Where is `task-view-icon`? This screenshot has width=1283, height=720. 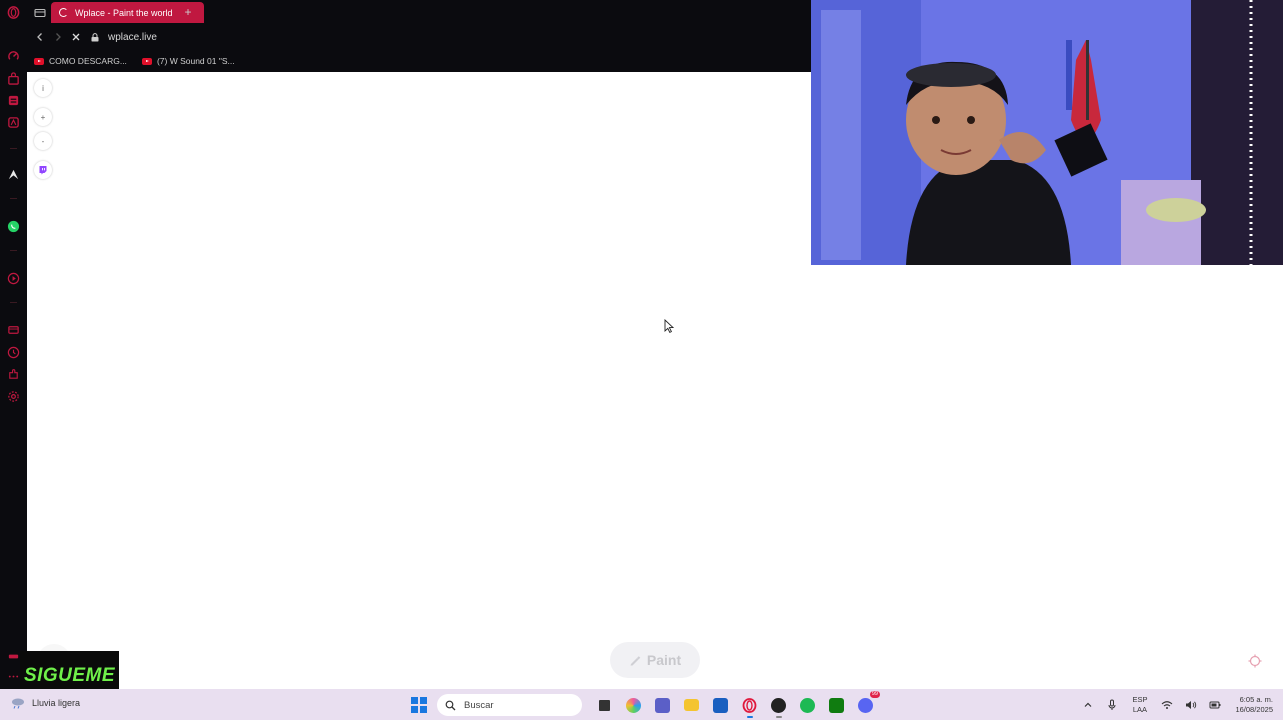 task-view-icon is located at coordinates (605, 705).